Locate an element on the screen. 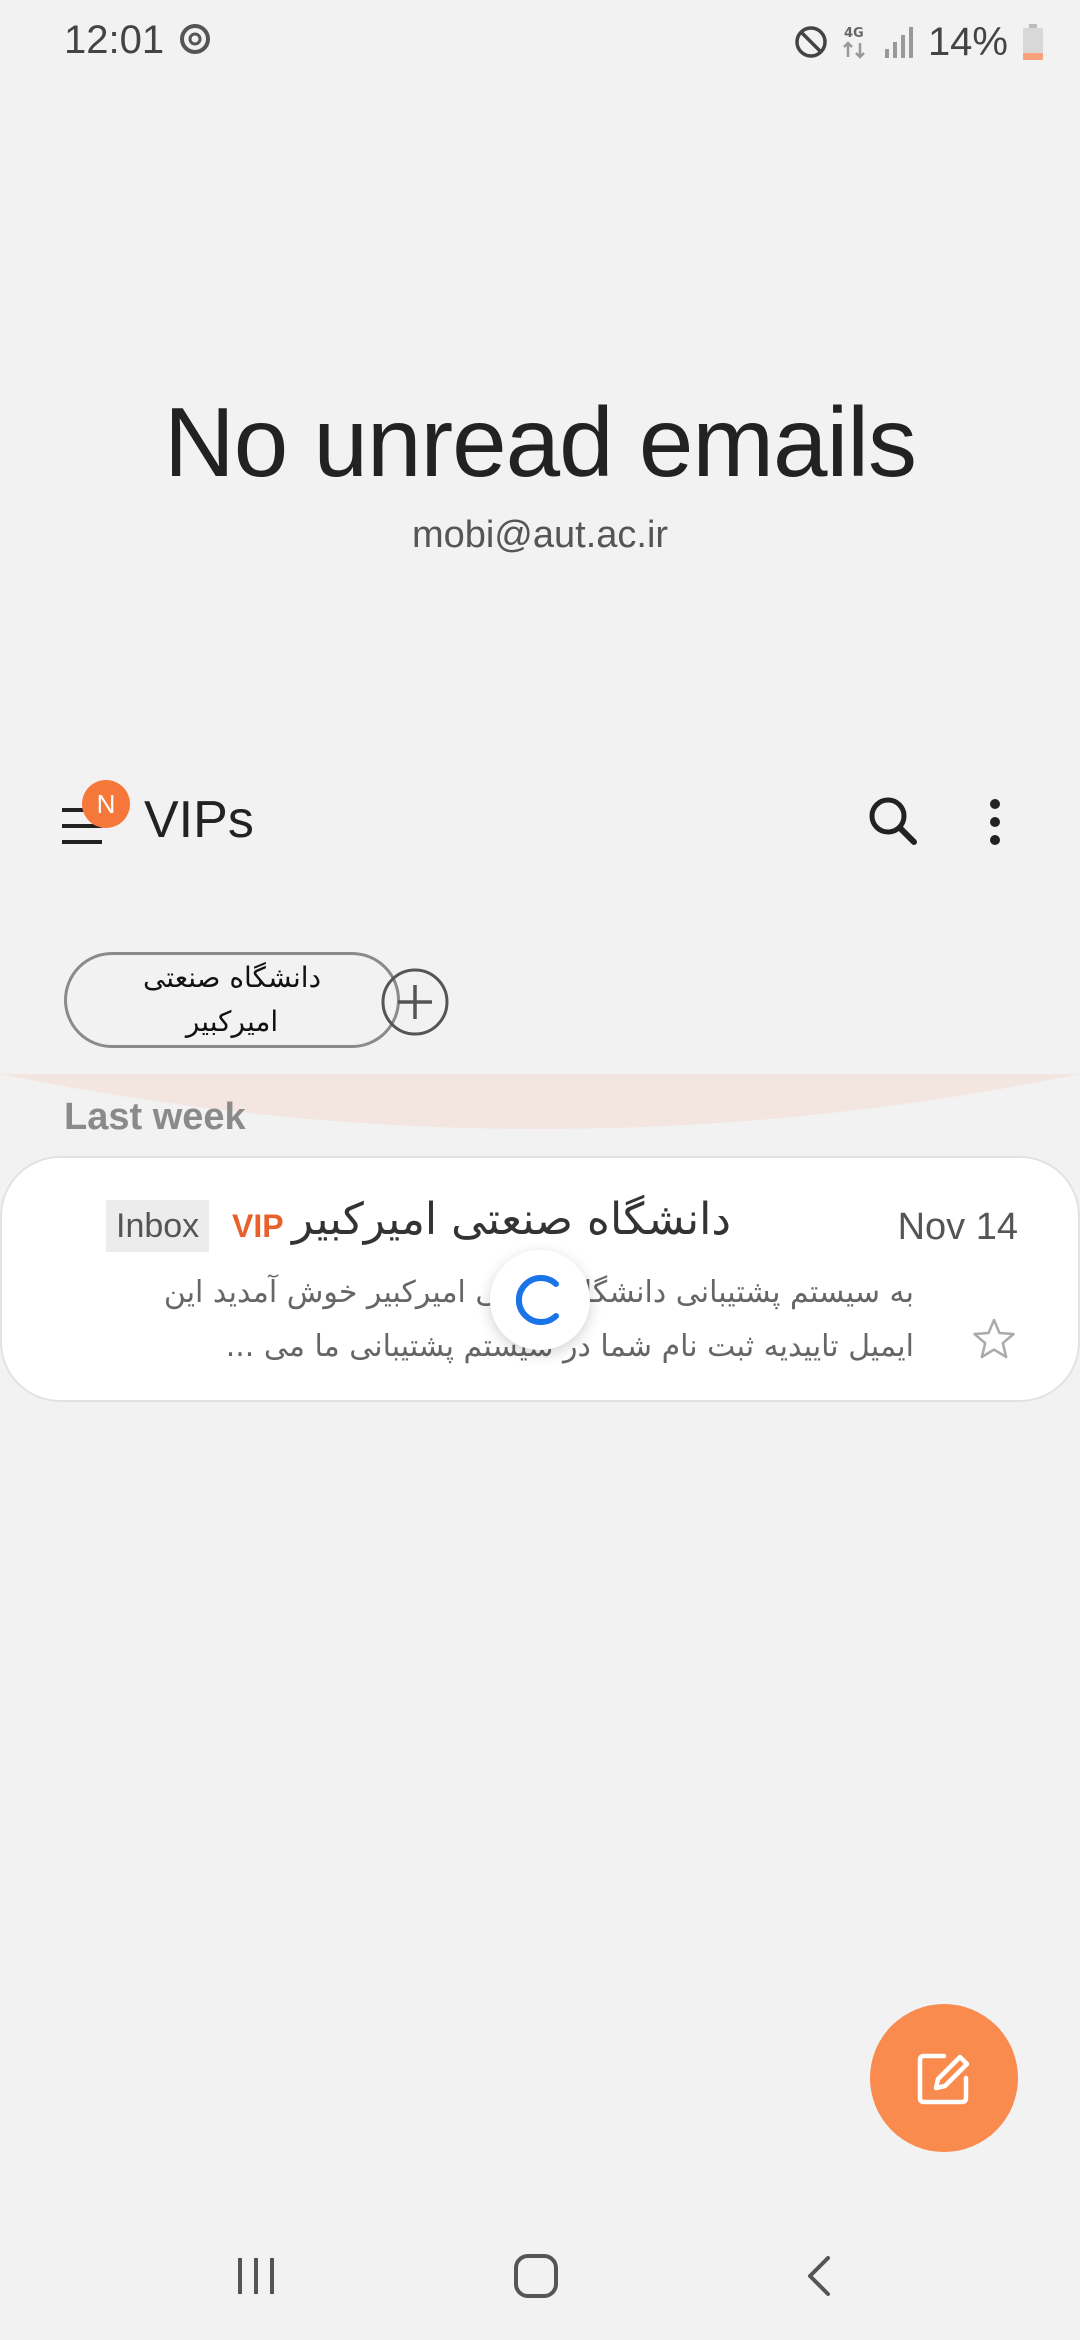 This screenshot has height=2340, width=1080. spinner-icon is located at coordinates (537, 1300).